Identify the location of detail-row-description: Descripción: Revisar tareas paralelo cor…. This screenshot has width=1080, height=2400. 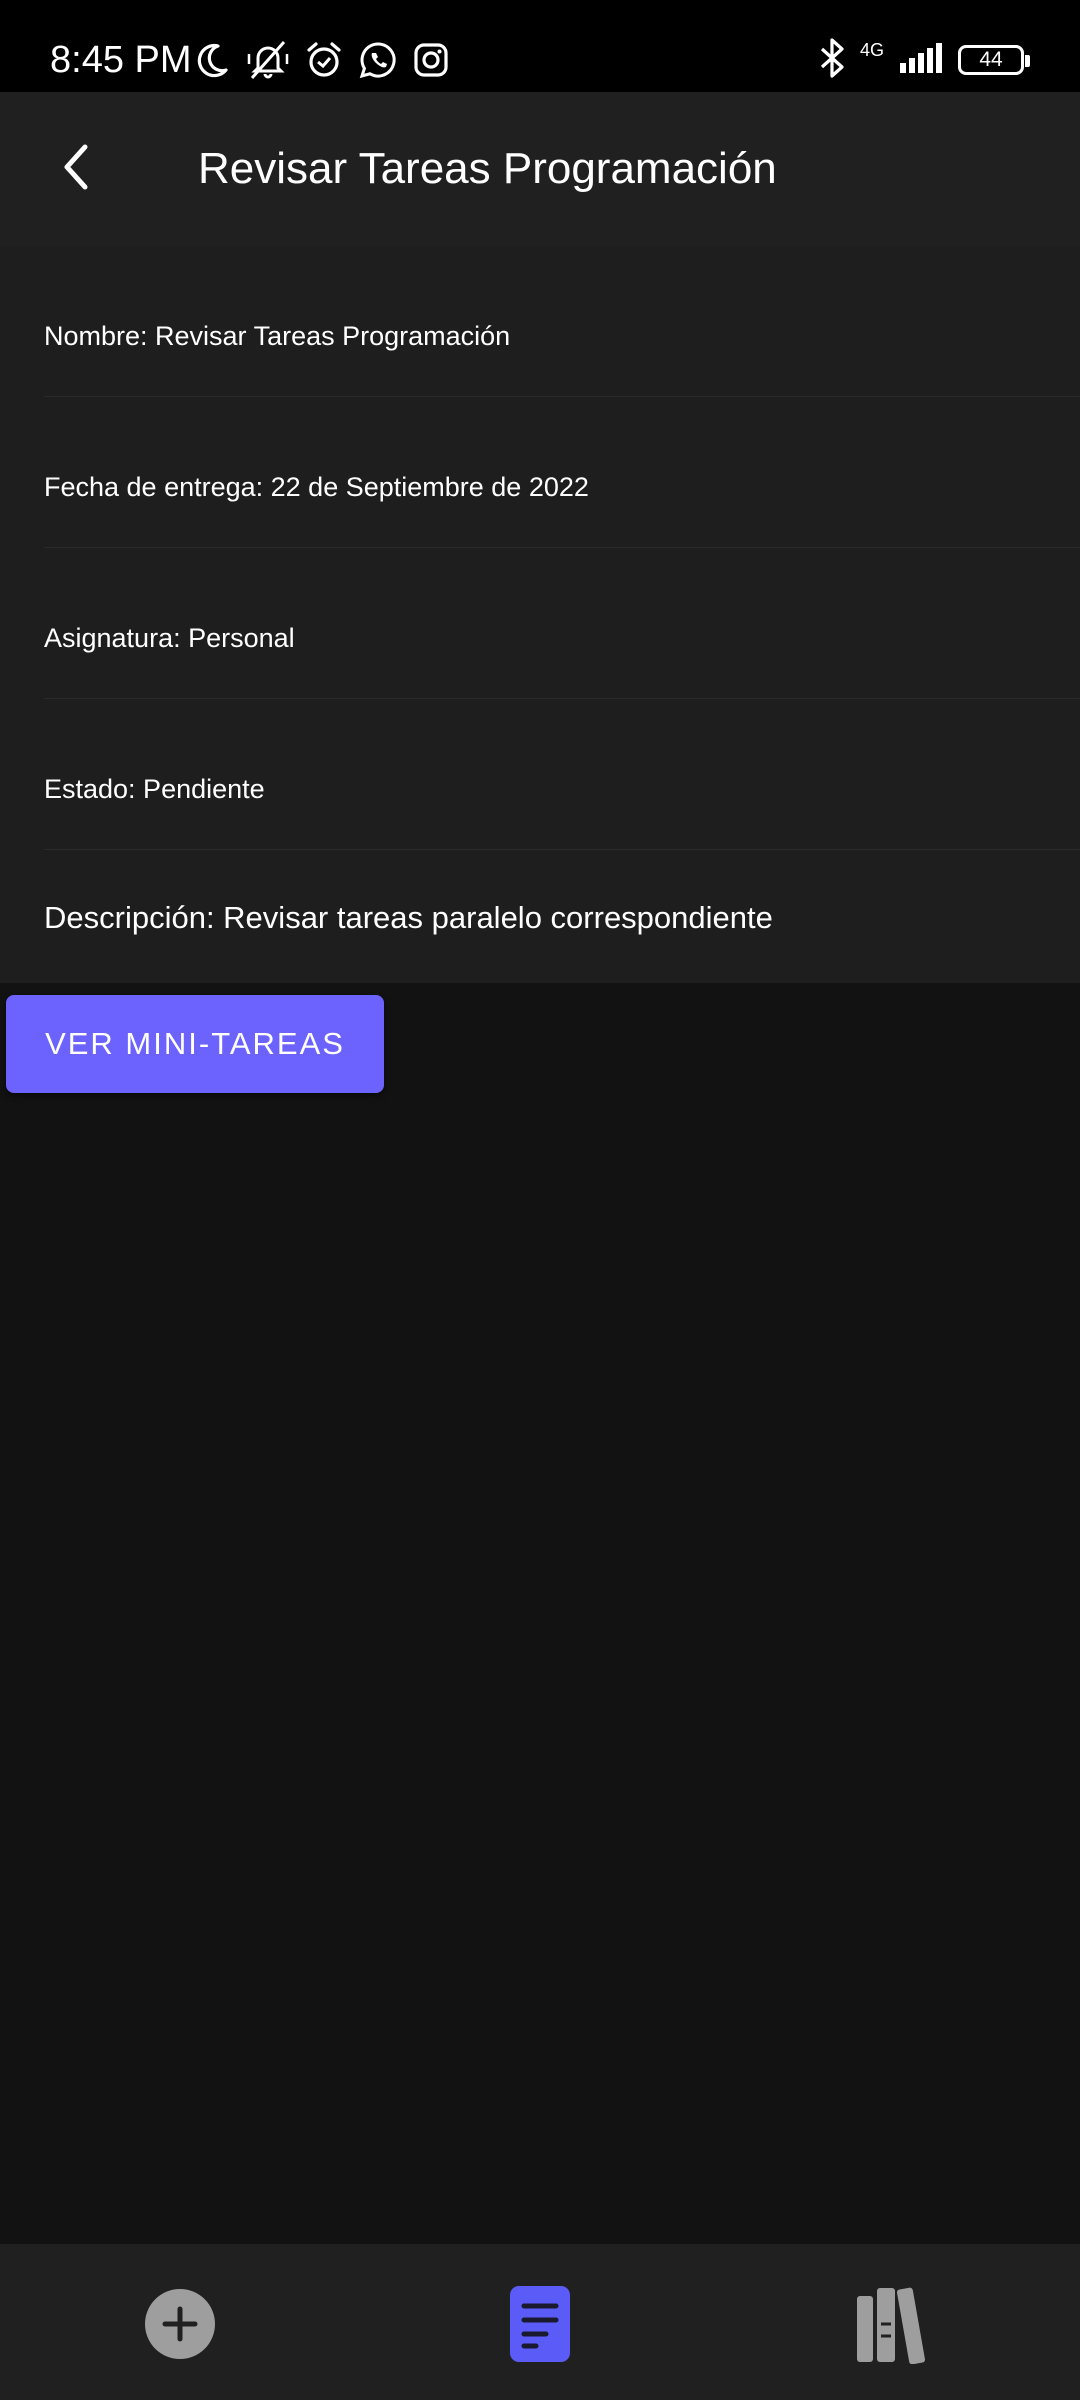
(562, 916).